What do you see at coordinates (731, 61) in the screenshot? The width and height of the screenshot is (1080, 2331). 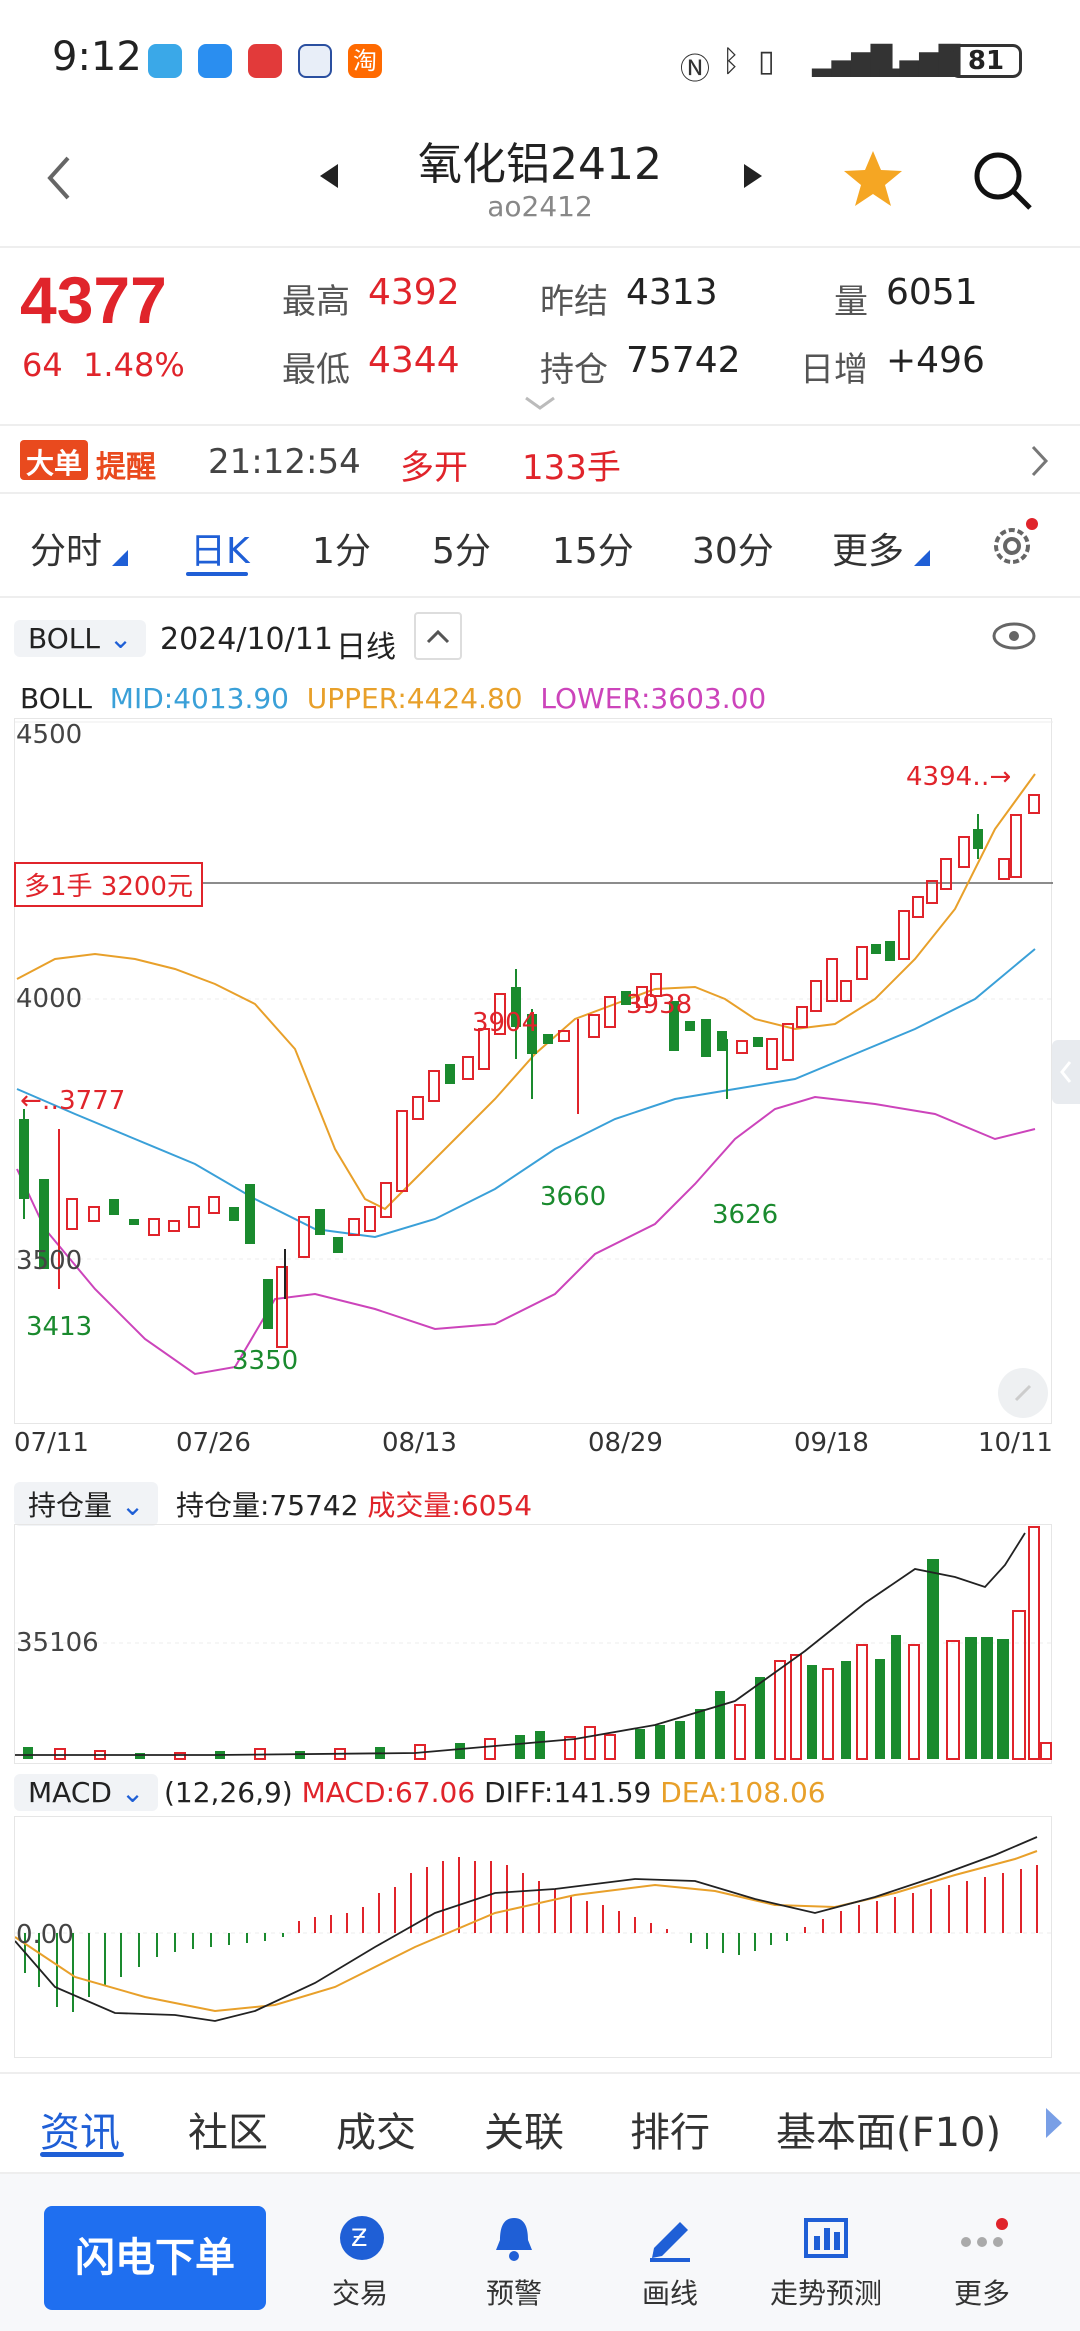 I see `bluetooth-icon: ᛒ` at bounding box center [731, 61].